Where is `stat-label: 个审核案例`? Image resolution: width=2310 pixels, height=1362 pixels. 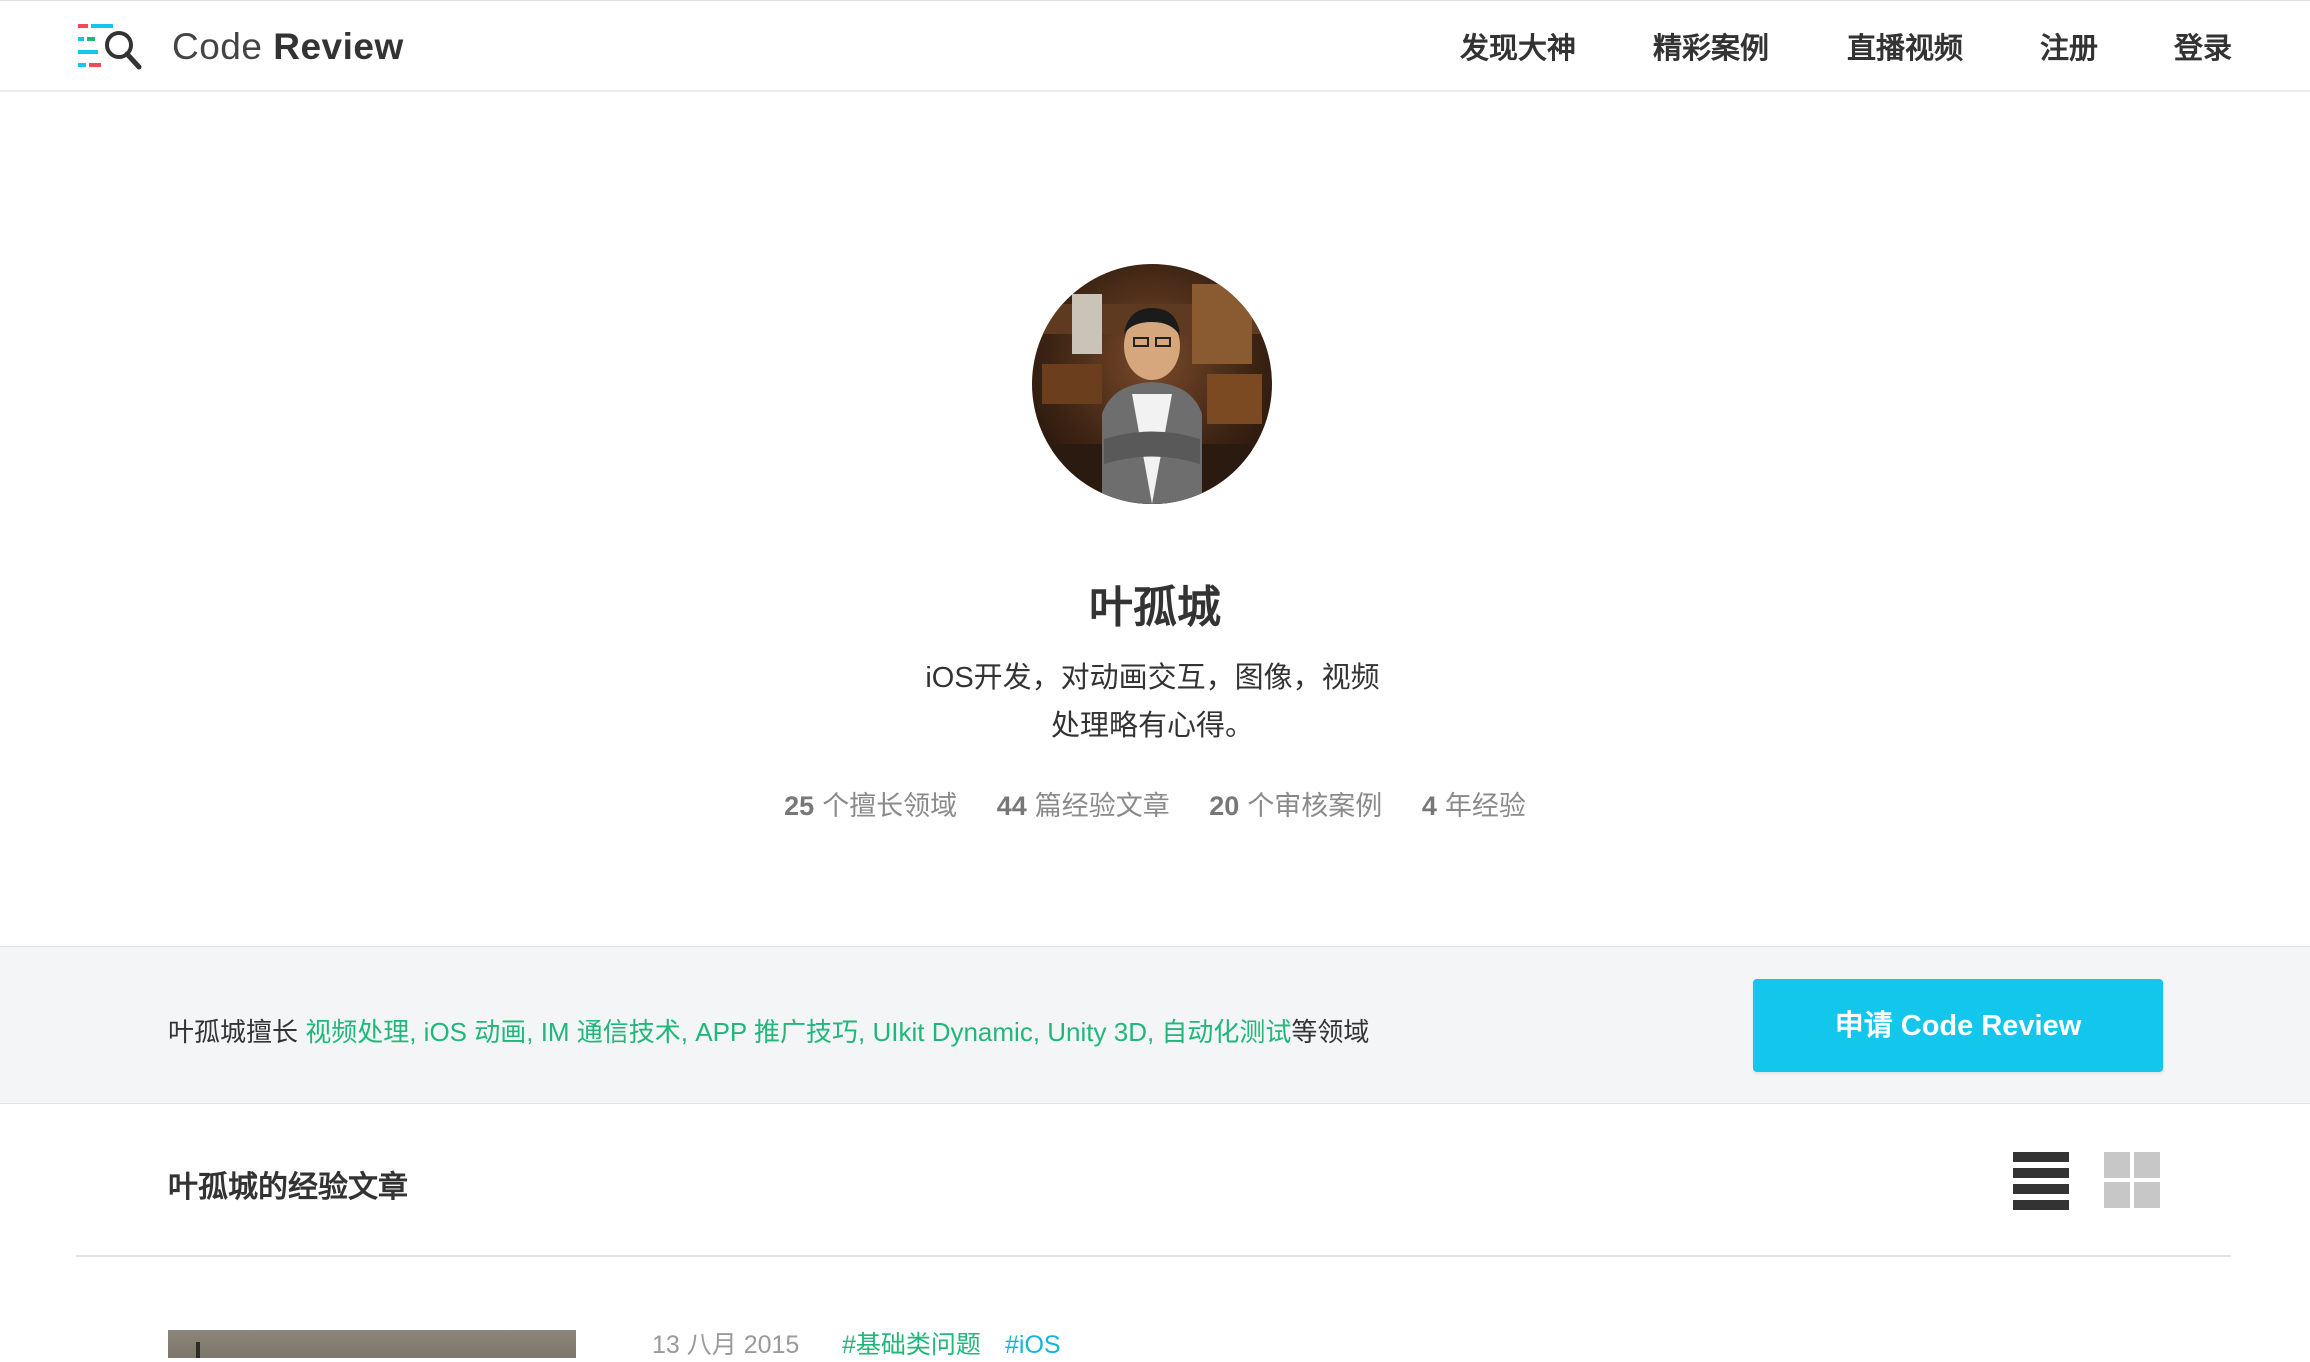
stat-label: 个审核案例 is located at coordinates (1315, 806).